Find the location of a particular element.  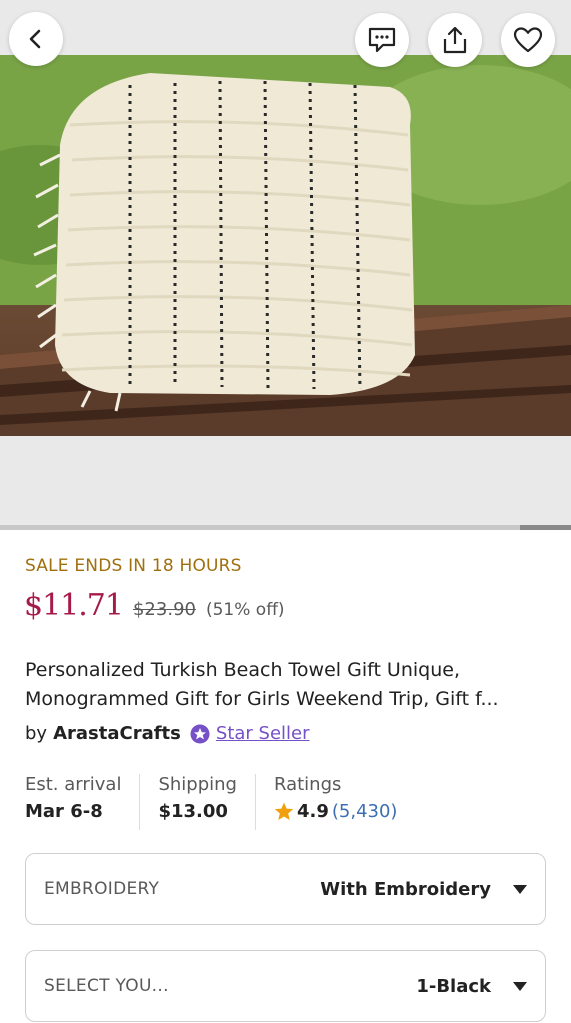

share-icon is located at coordinates (455, 40).